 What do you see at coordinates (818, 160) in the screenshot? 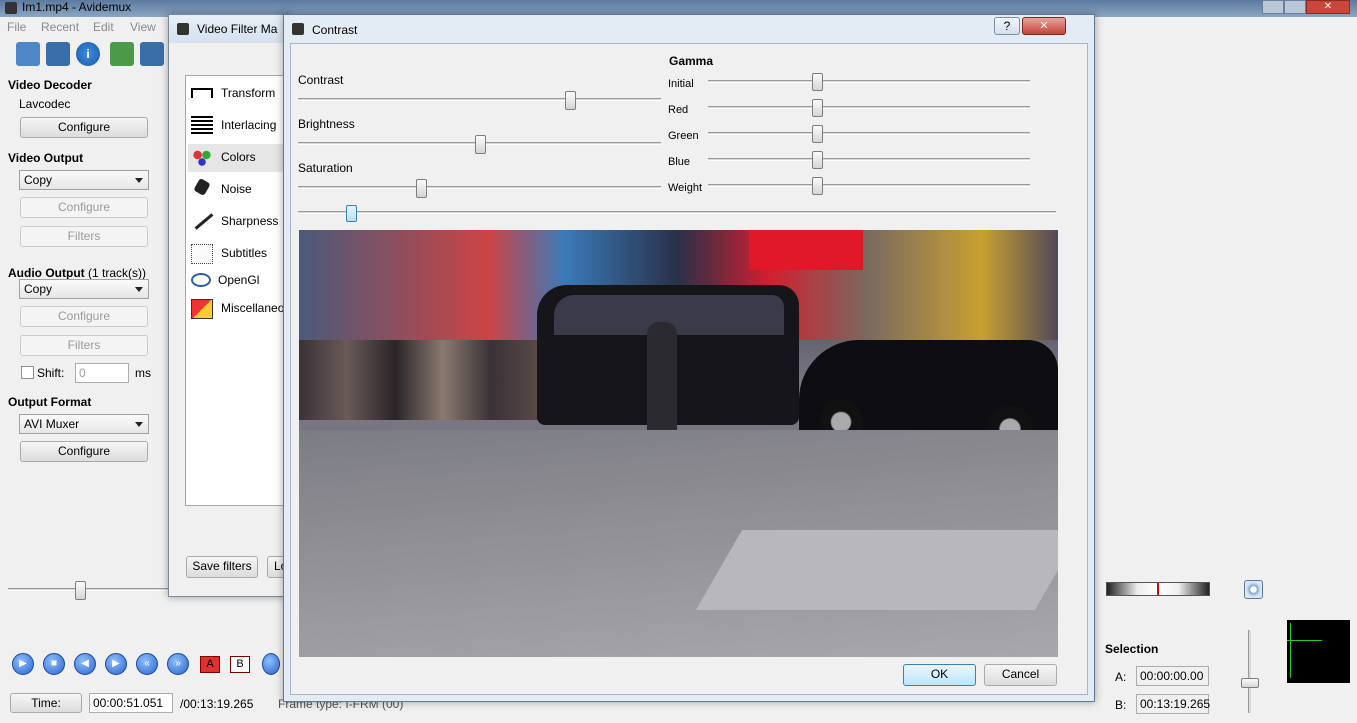
I see `gamma-blue-slider-thumb` at bounding box center [818, 160].